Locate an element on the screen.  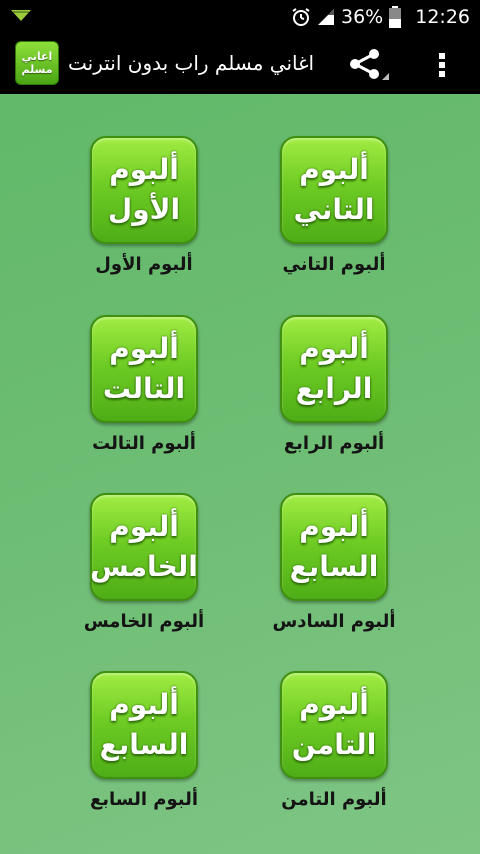
signal-icon is located at coordinates (326, 16).